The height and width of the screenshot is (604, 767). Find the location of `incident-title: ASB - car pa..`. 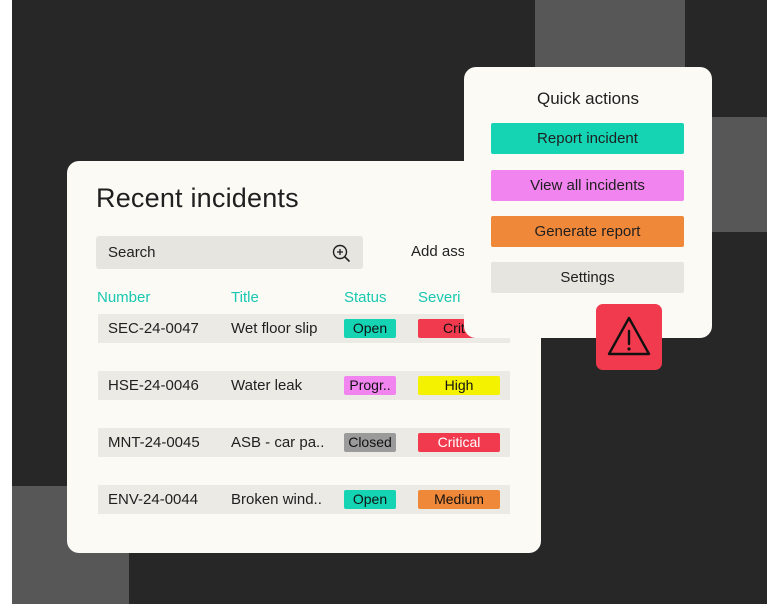

incident-title: ASB - car pa.. is located at coordinates (278, 442).